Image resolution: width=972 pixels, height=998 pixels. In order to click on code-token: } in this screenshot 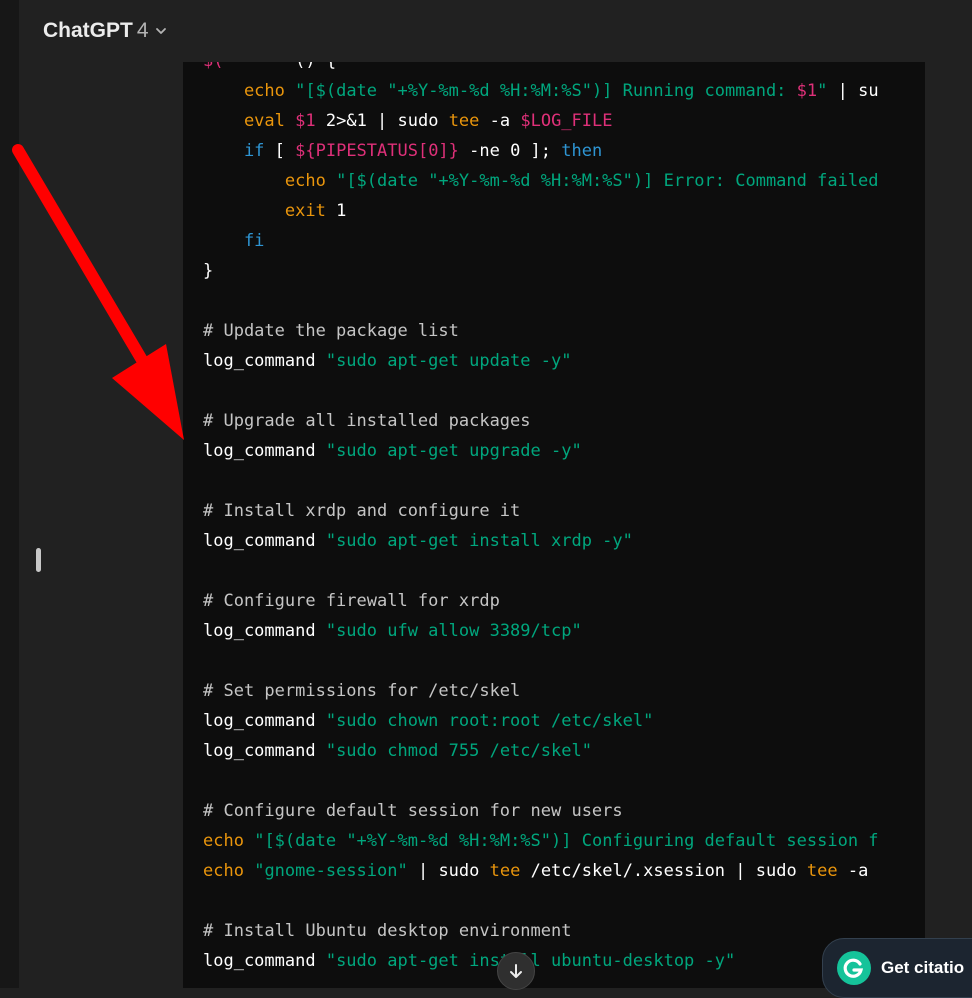, I will do `click(208, 271)`.